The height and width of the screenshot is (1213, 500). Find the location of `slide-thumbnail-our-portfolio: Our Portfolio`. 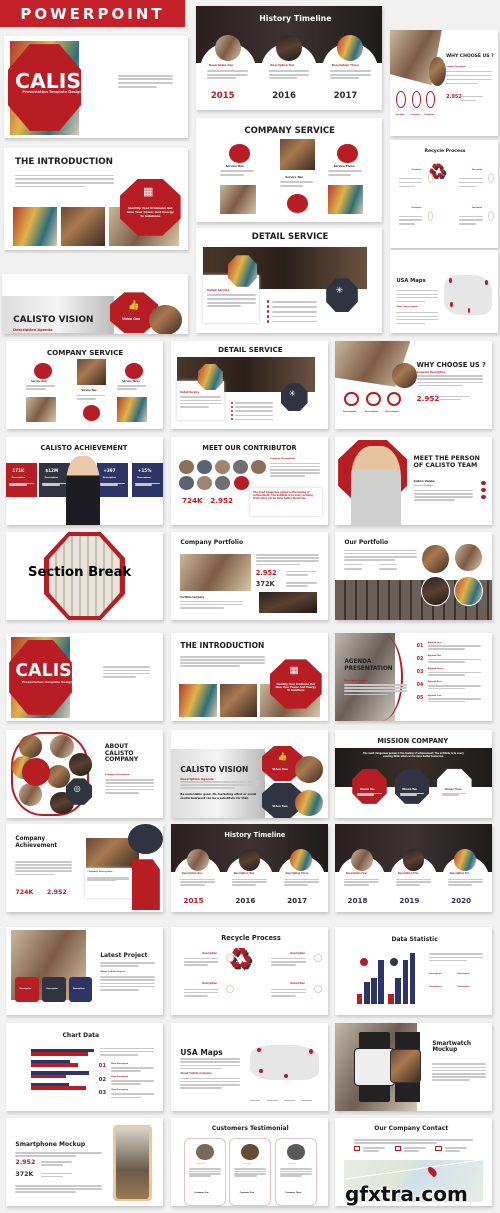

slide-thumbnail-our-portfolio: Our Portfolio is located at coordinates (413, 576).